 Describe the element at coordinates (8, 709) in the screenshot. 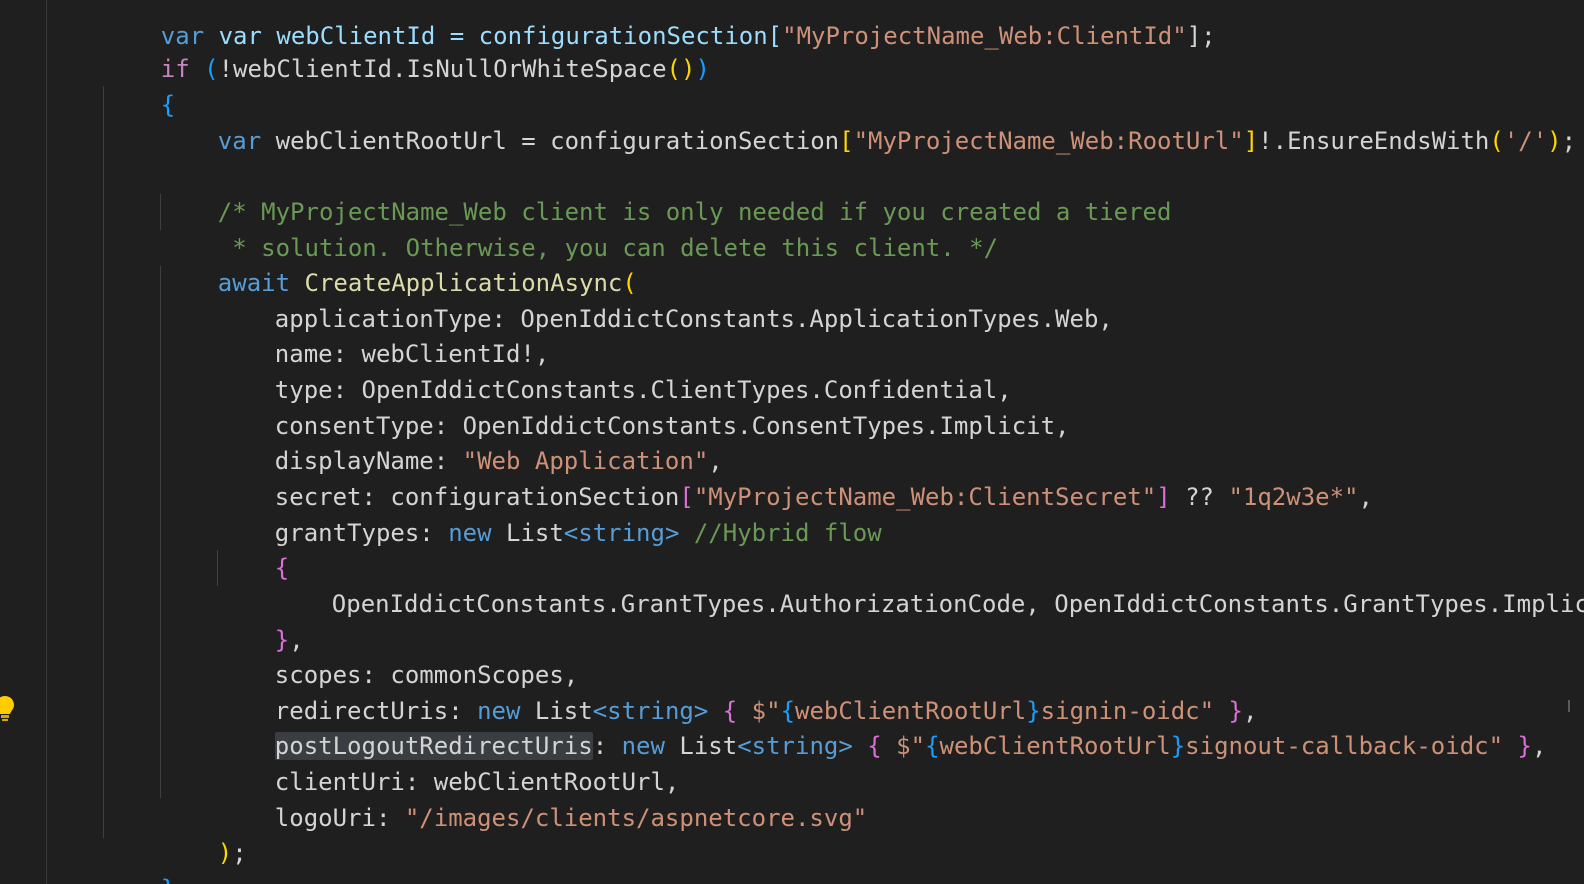

I see `lightbulb-icon` at that location.